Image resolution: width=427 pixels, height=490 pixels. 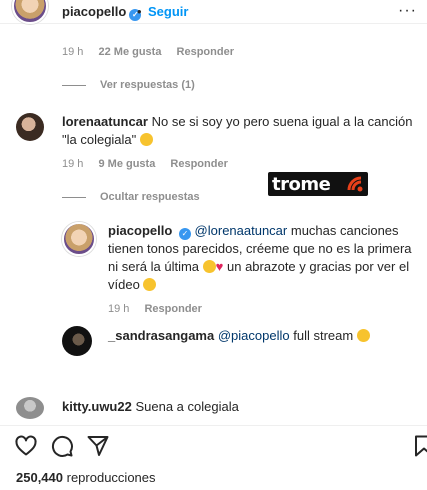 What do you see at coordinates (363, 335) in the screenshot?
I see `kiss-emoji-icon` at bounding box center [363, 335].